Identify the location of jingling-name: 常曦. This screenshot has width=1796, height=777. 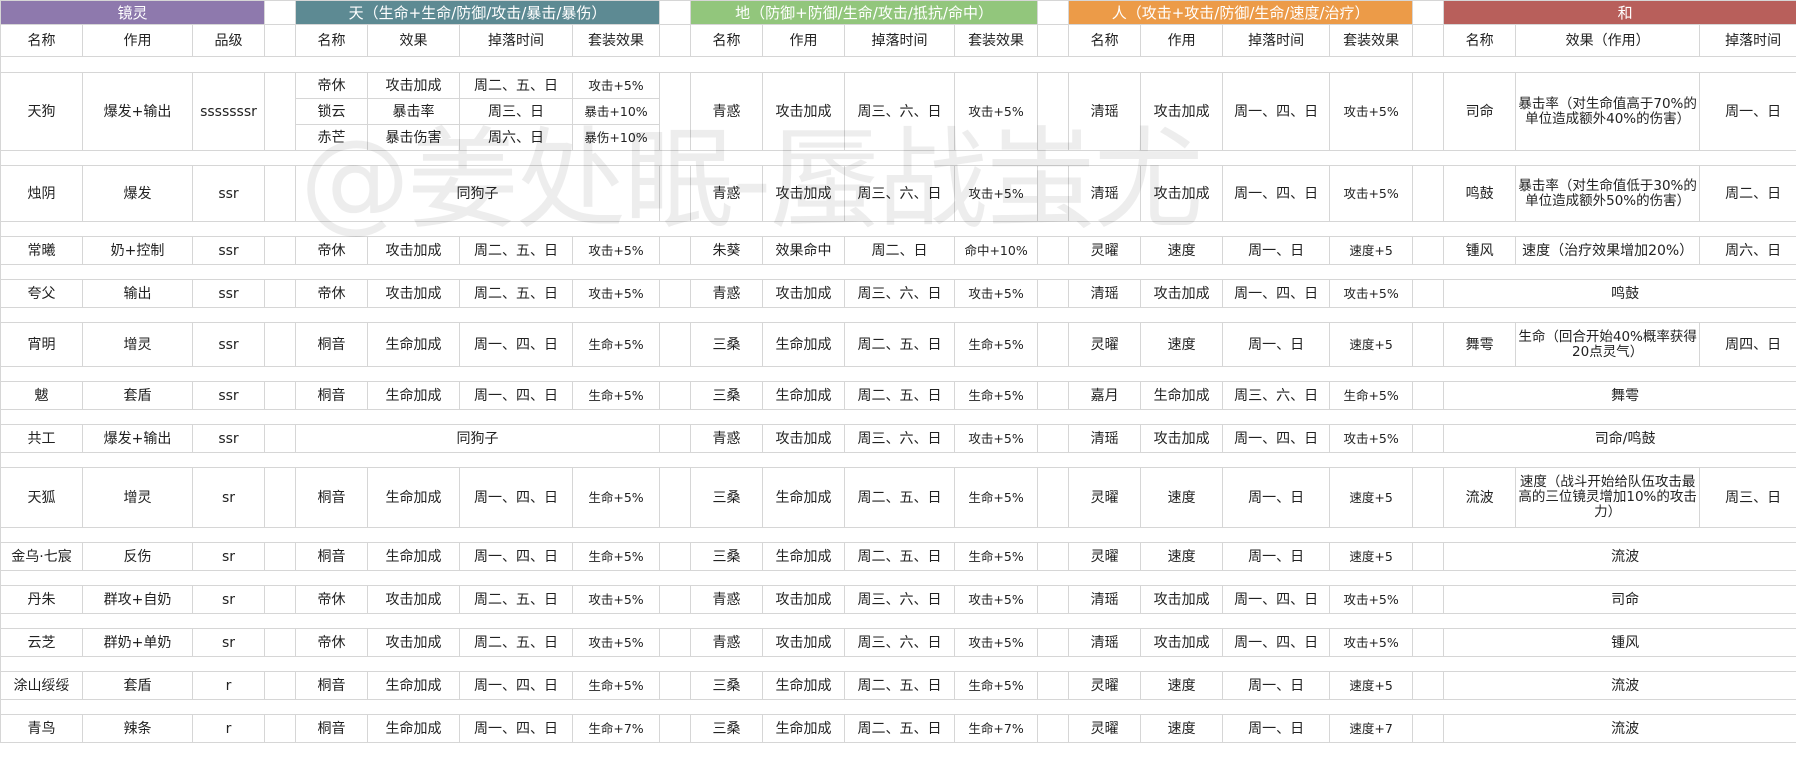
(41, 250).